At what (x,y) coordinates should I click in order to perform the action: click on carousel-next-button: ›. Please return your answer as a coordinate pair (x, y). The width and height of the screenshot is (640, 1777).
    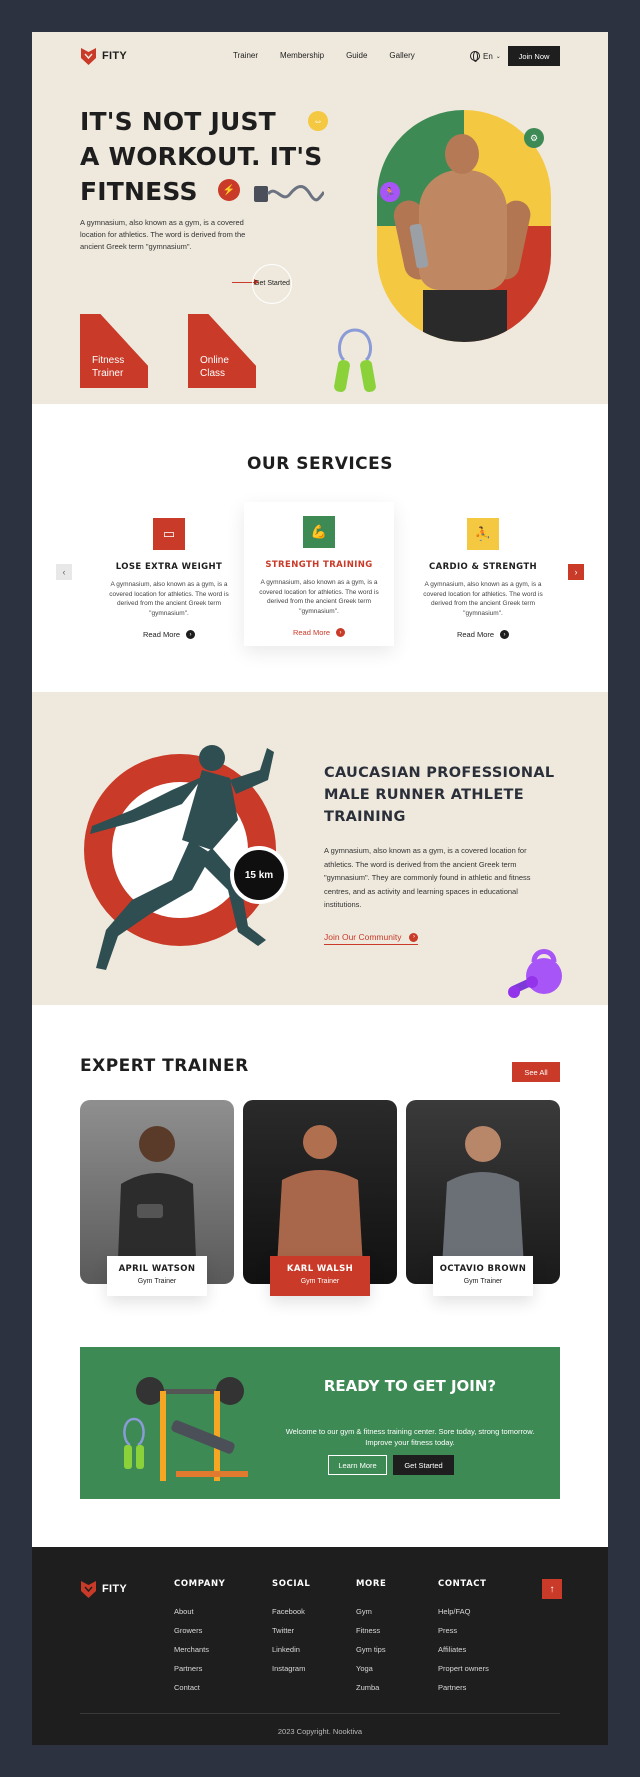
    Looking at the image, I should click on (576, 572).